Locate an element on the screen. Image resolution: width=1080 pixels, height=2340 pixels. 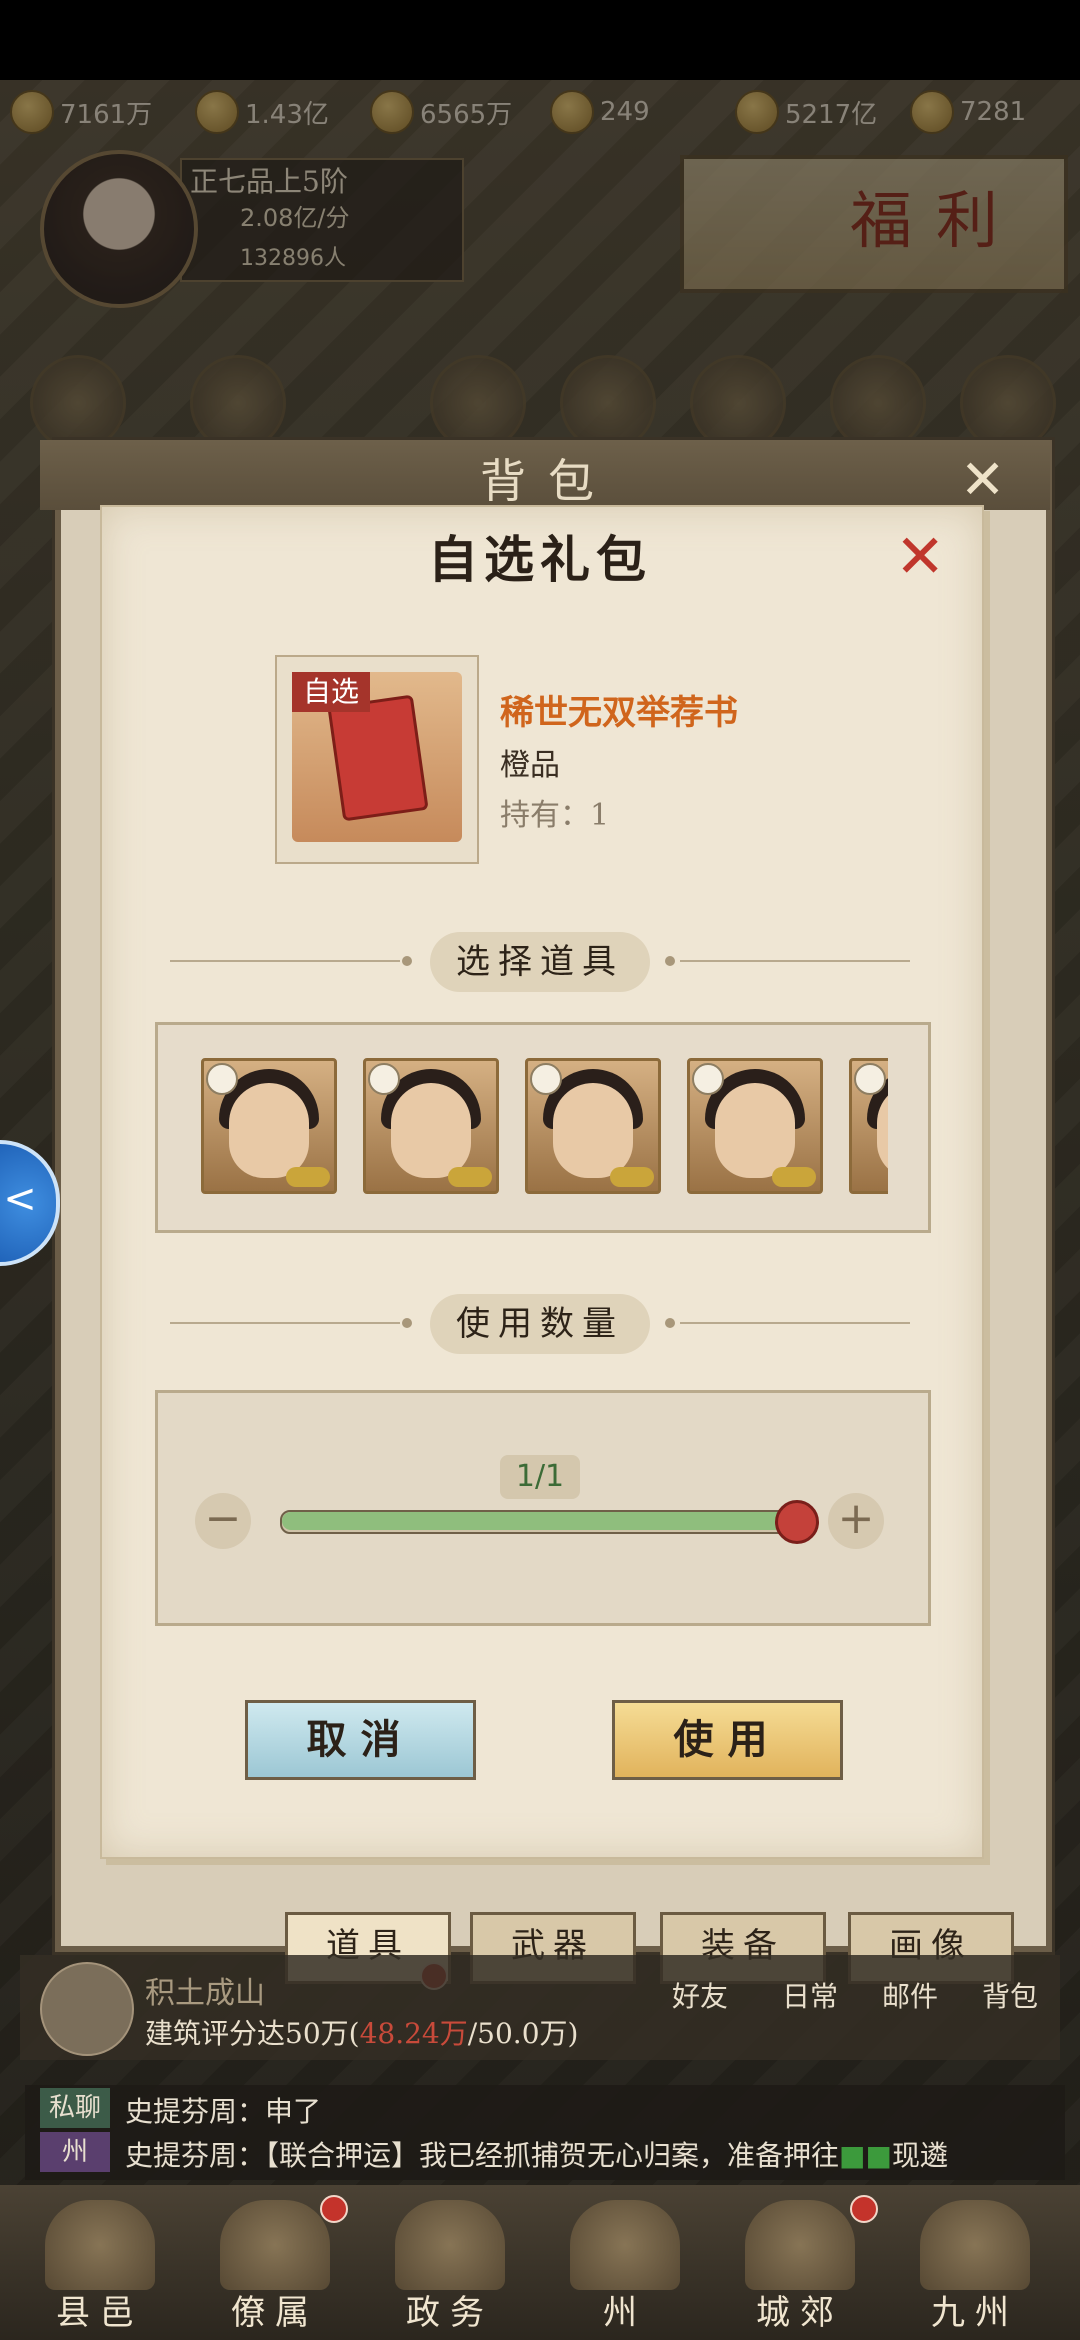
use-button: 使用 is located at coordinates (727, 1740).